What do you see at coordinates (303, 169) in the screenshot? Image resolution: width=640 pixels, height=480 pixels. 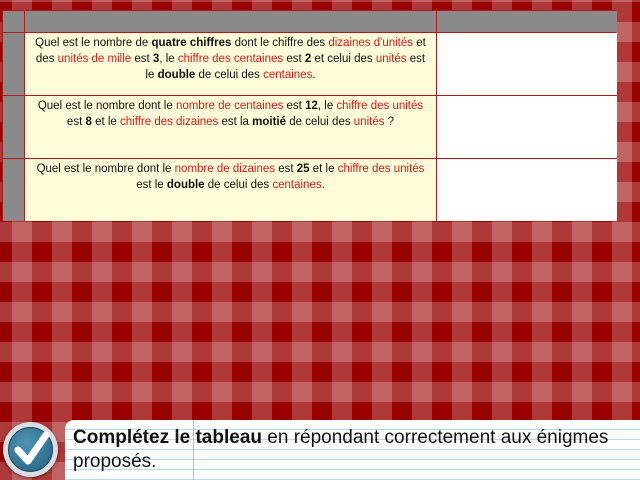 I see `riddle-key-number: 25` at bounding box center [303, 169].